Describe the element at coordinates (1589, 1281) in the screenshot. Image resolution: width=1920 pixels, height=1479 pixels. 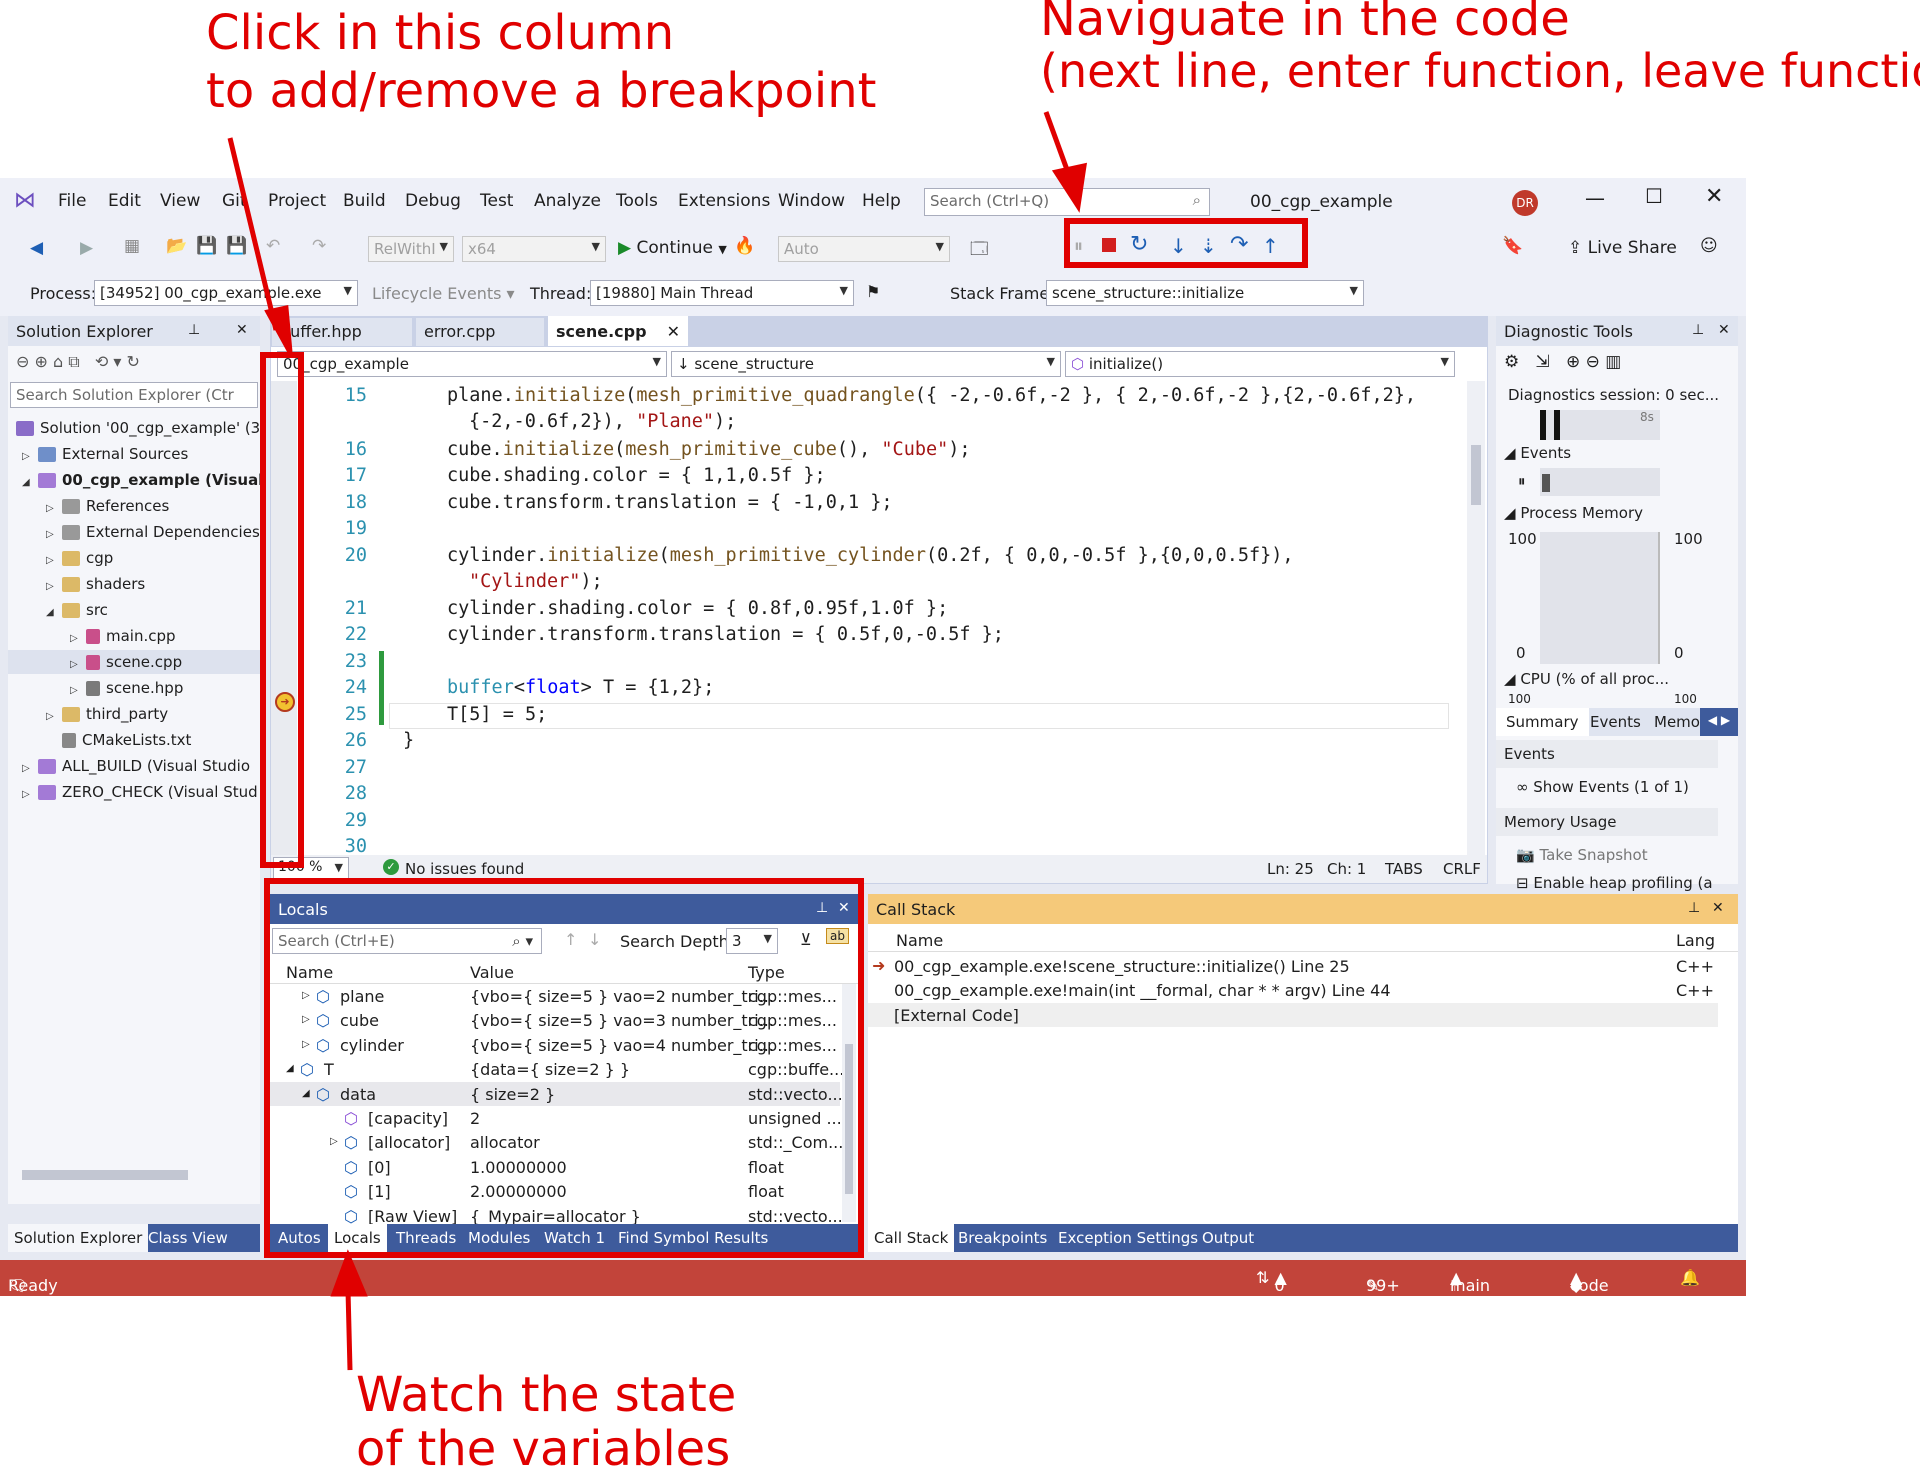
I see `repo-selector: ◆ code ▲` at that location.